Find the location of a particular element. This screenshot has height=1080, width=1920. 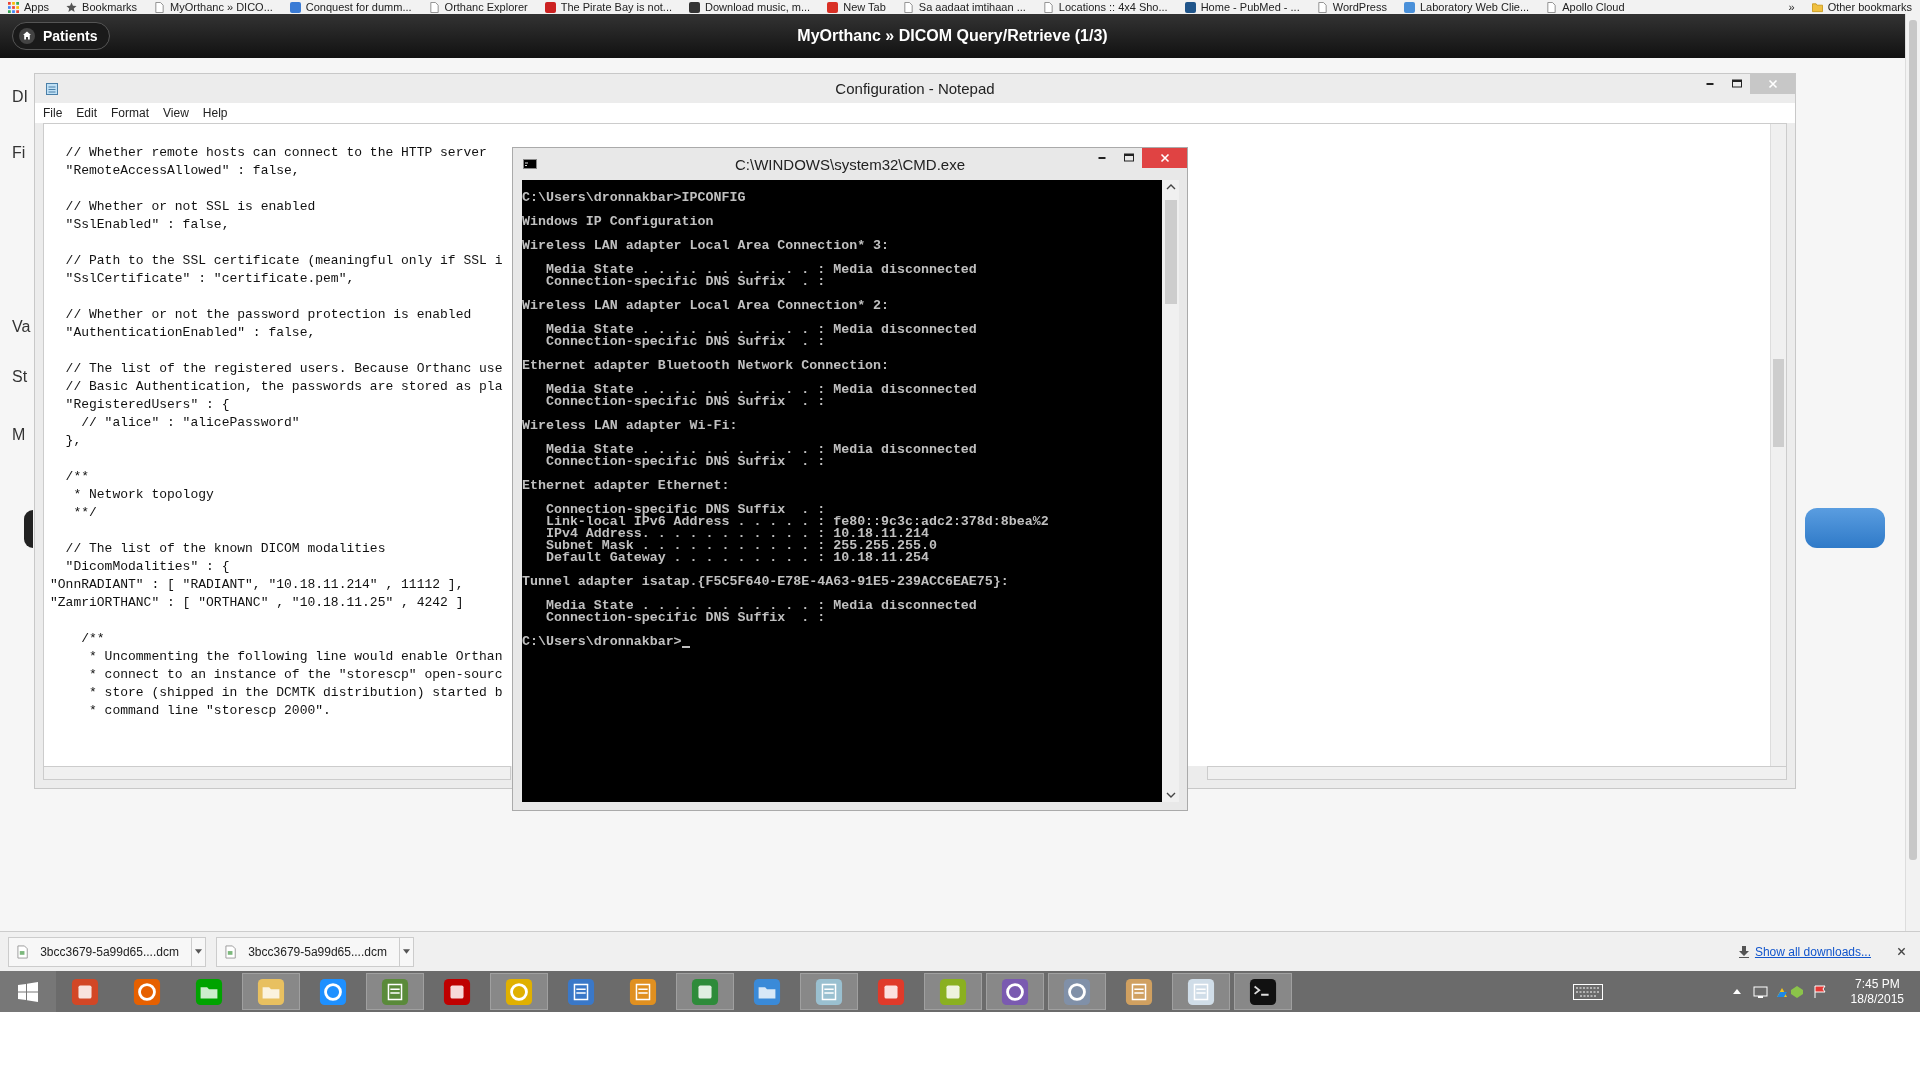

window-title: C:\WINDOWS\system32\CMD.exe is located at coordinates (850, 164).